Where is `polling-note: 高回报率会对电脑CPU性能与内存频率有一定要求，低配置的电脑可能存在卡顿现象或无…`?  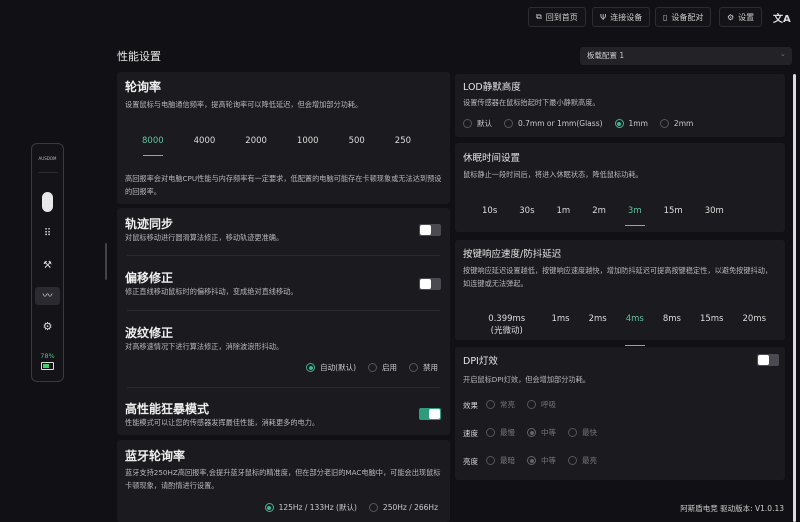 polling-note: 高回报率会对电脑CPU性能与内存频率有一定要求，低配置的电脑可能存在卡顿现象或无… is located at coordinates (283, 185).